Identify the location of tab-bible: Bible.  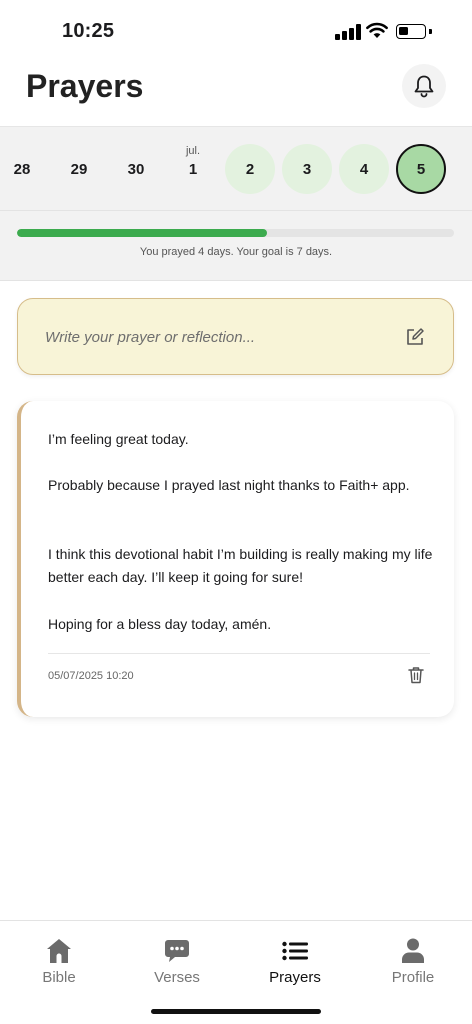
(59, 961).